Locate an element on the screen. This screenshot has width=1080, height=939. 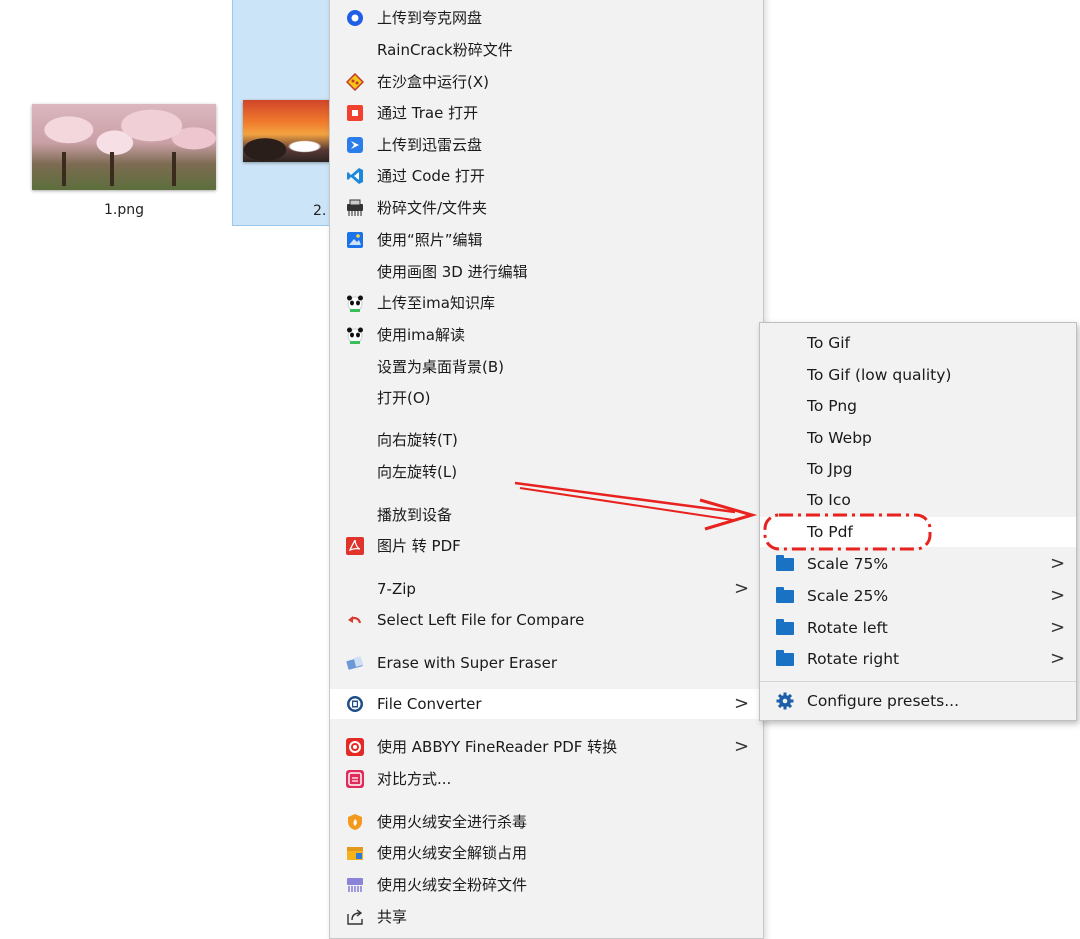
menu-item-label: 使用火绒安全进行杀毒 is located at coordinates (452, 822).